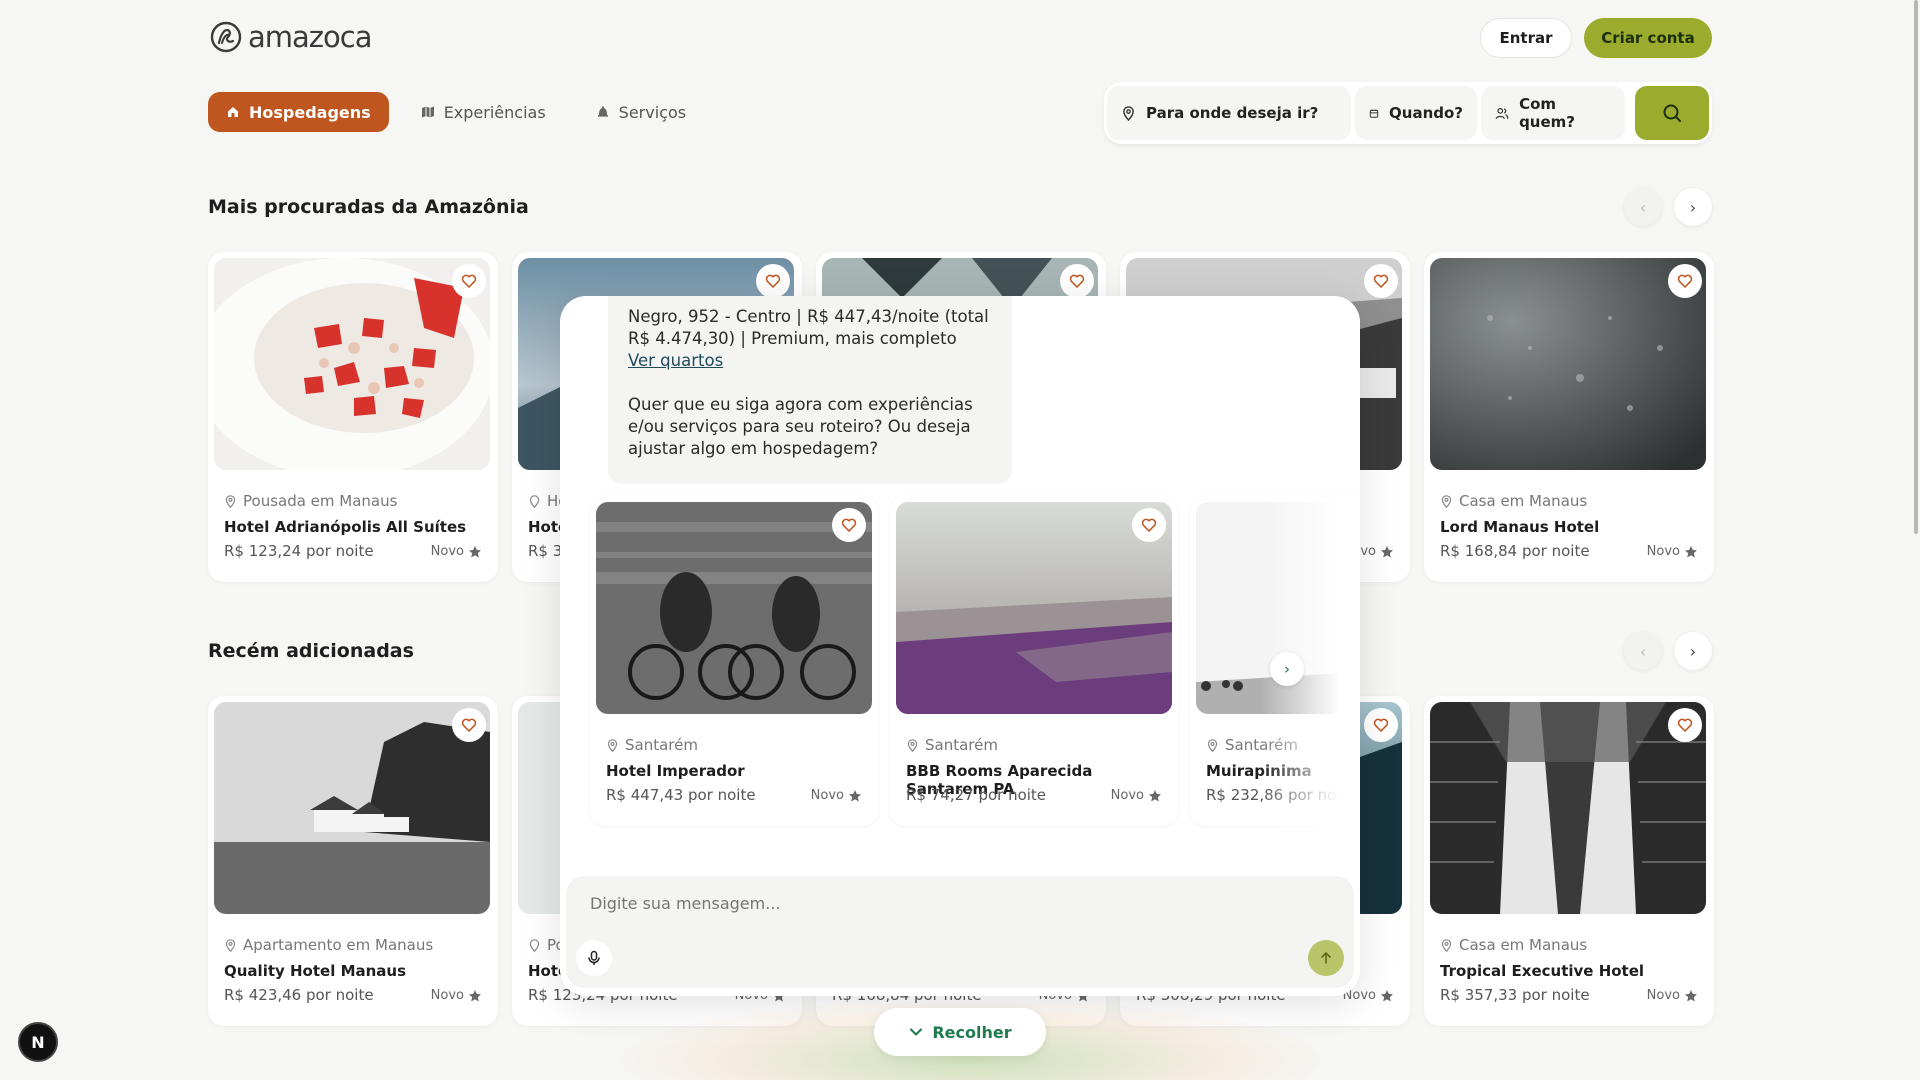  What do you see at coordinates (1542, 971) in the screenshot?
I see `listing-name: Tropical Executive Hotel` at bounding box center [1542, 971].